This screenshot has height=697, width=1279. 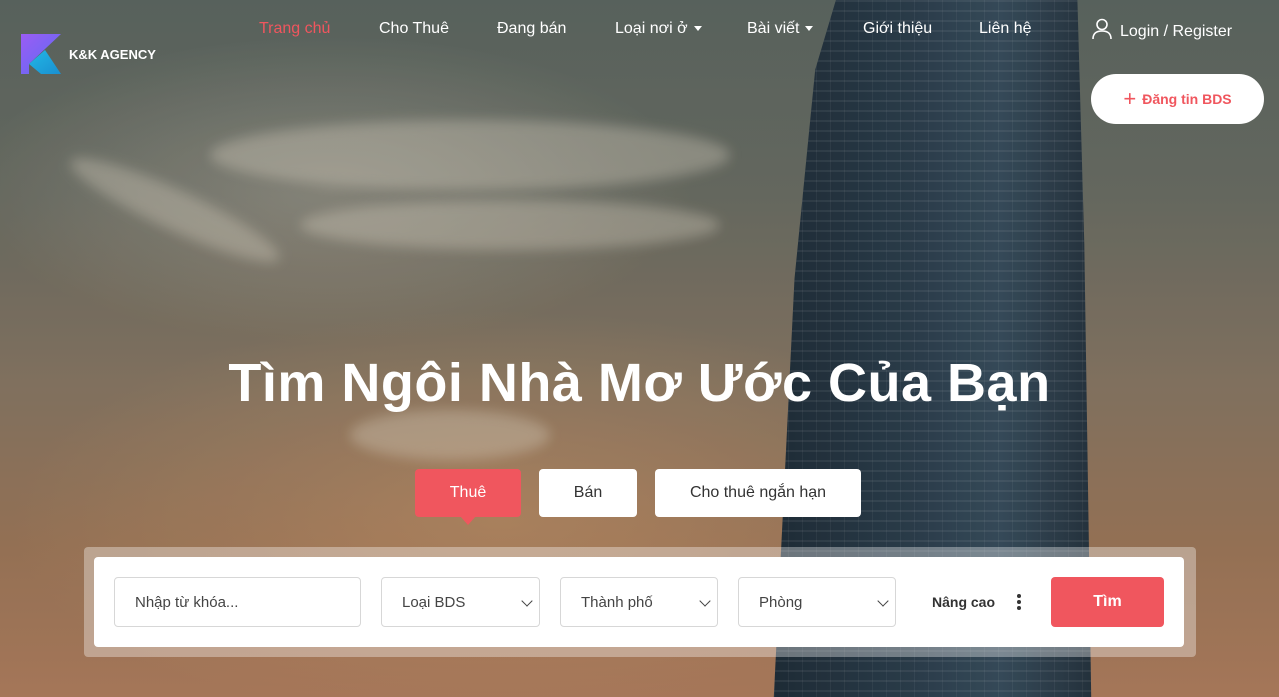 I want to click on nav-item-label: Bài viết, so click(x=773, y=28).